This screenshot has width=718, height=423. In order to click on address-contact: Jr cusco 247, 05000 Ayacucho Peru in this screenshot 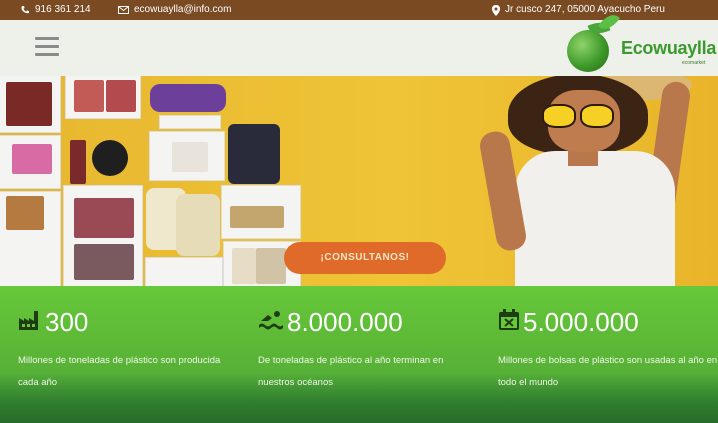, I will do `click(578, 10)`.